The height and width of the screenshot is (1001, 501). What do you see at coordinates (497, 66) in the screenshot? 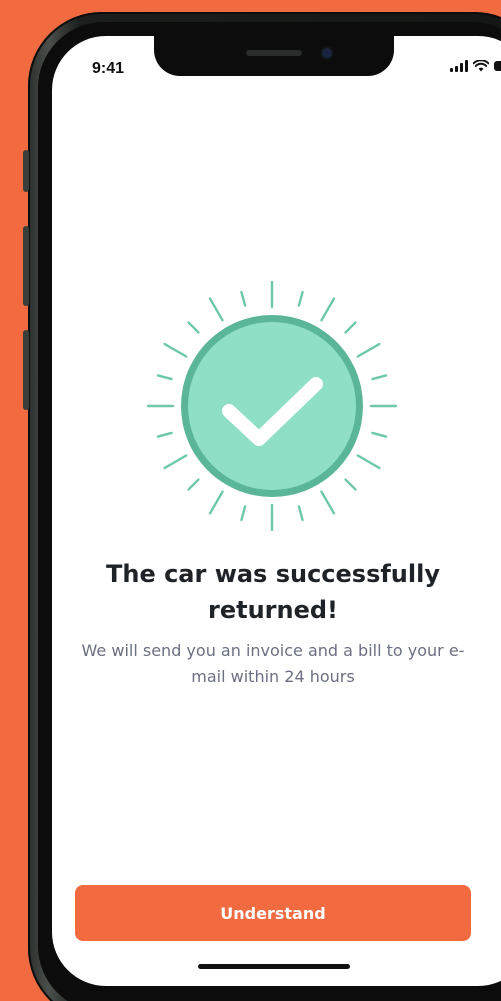
I see `battery-icon` at bounding box center [497, 66].